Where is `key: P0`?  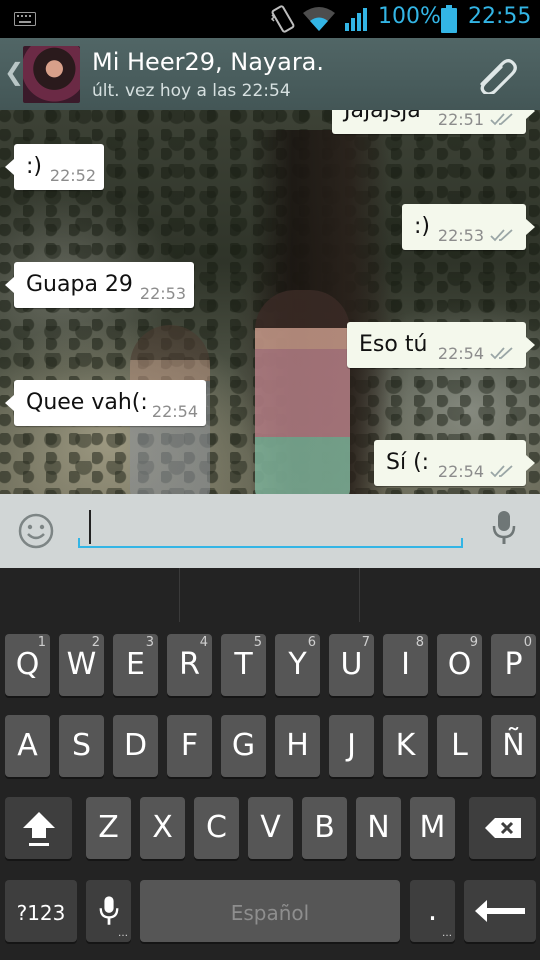
key: P0 is located at coordinates (513, 665).